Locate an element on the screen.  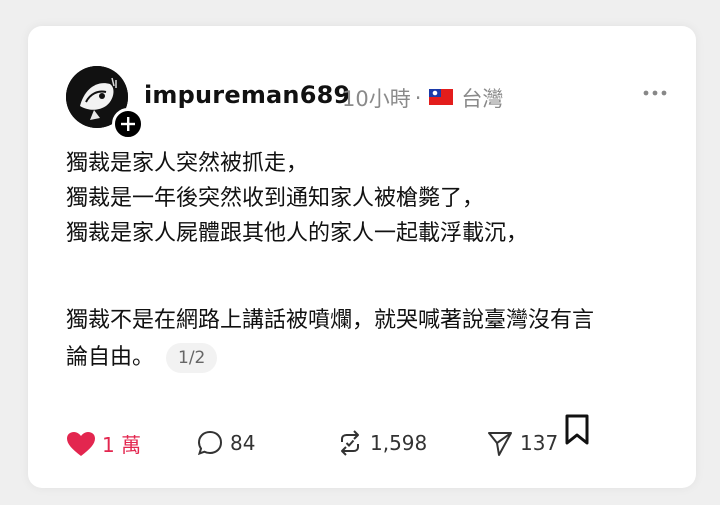
repost-button: 1,598 is located at coordinates (381, 443).